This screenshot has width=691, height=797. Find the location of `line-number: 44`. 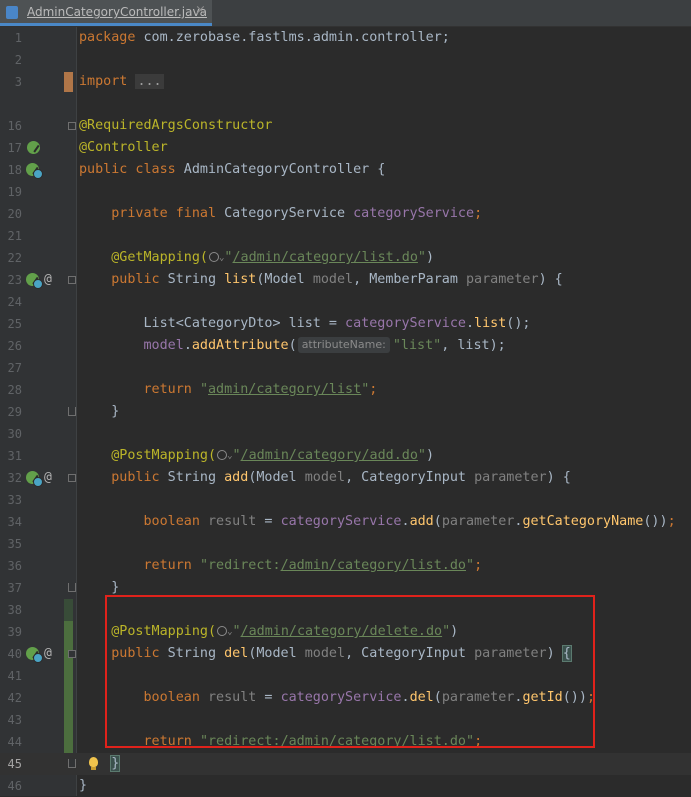

line-number: 44 is located at coordinates (14, 742).